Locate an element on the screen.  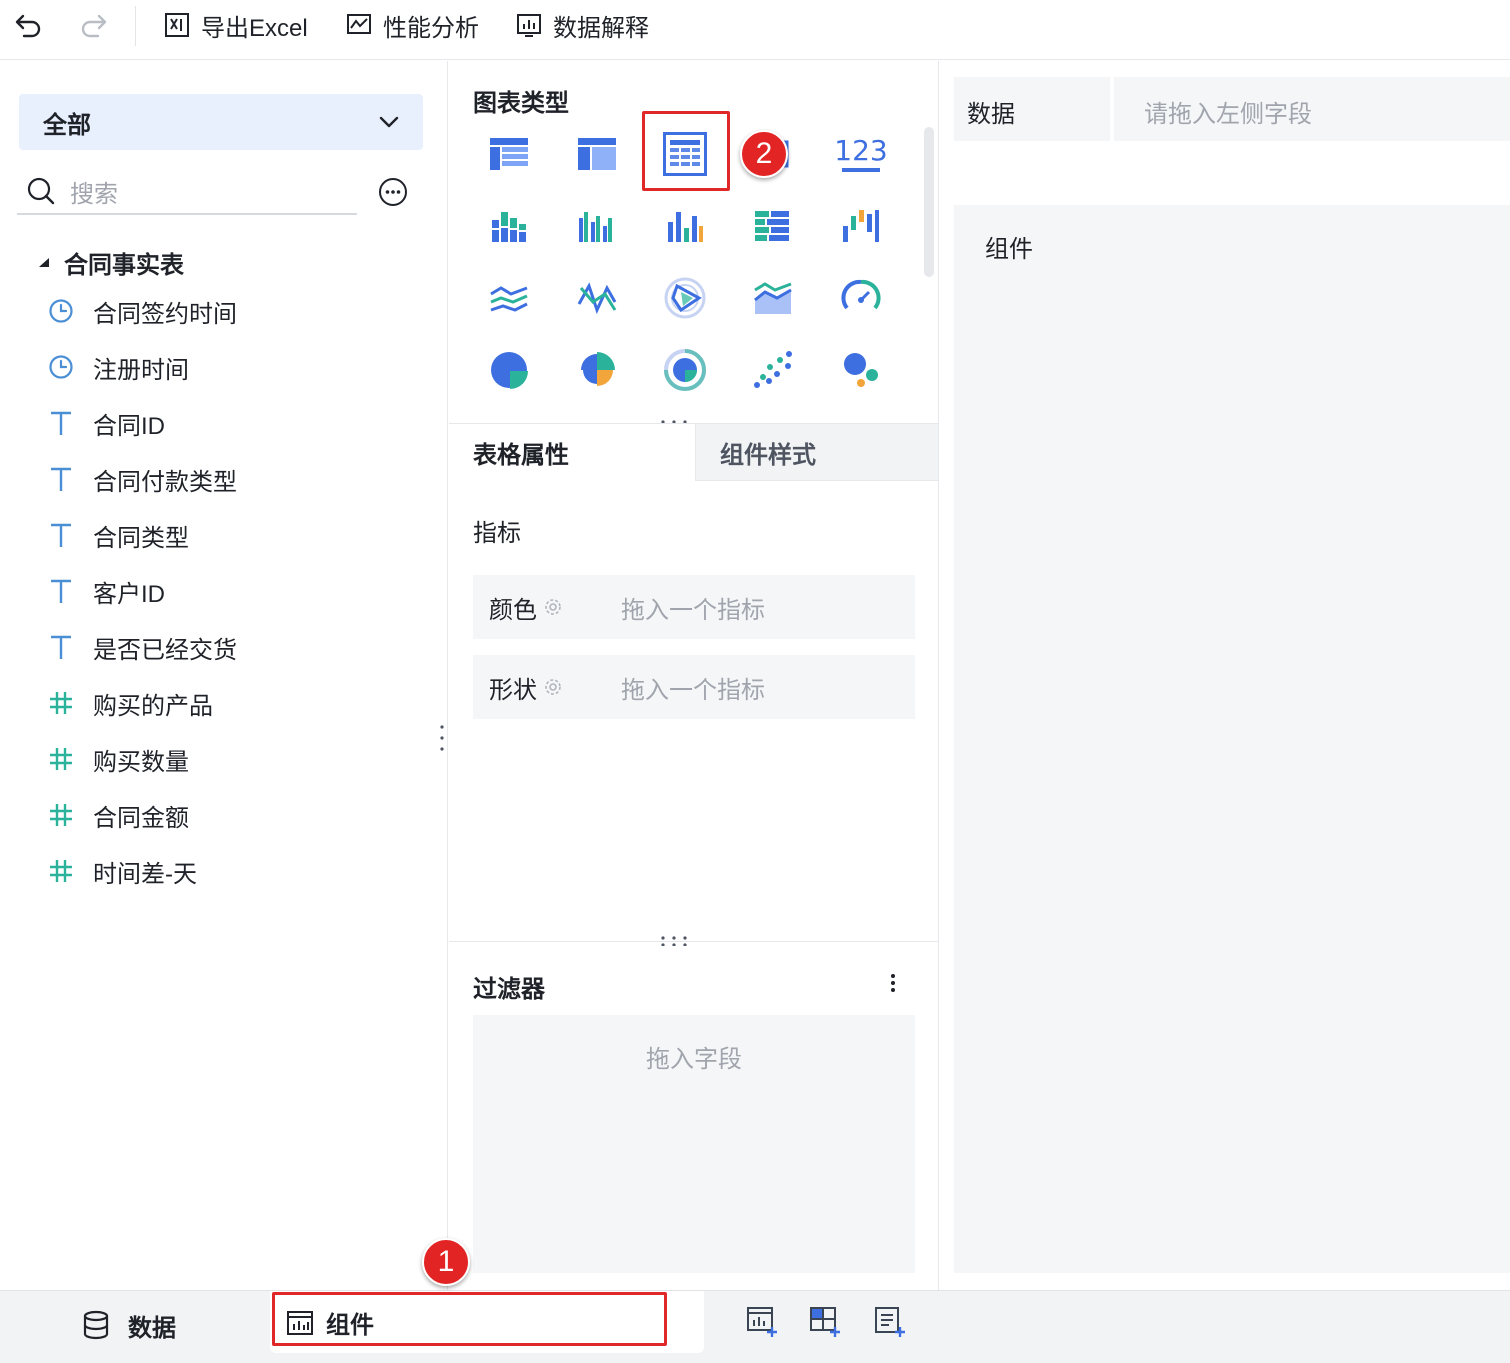
tab-component-style: 组件样式 is located at coordinates (817, 452).